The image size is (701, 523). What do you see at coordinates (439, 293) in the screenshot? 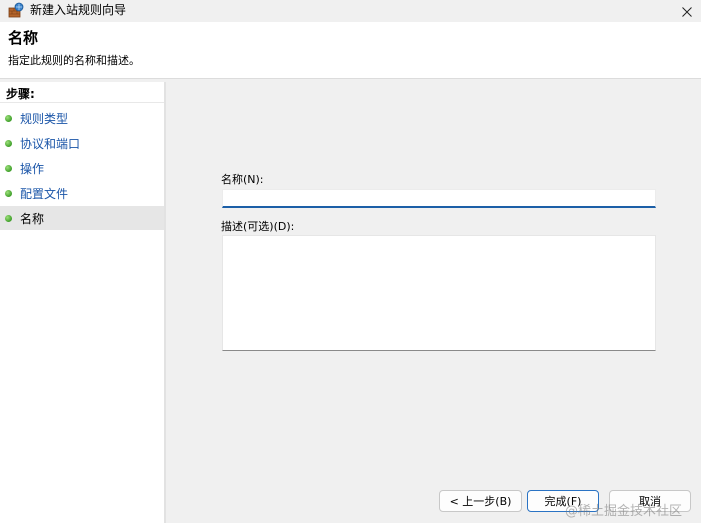
I see `description-input` at bounding box center [439, 293].